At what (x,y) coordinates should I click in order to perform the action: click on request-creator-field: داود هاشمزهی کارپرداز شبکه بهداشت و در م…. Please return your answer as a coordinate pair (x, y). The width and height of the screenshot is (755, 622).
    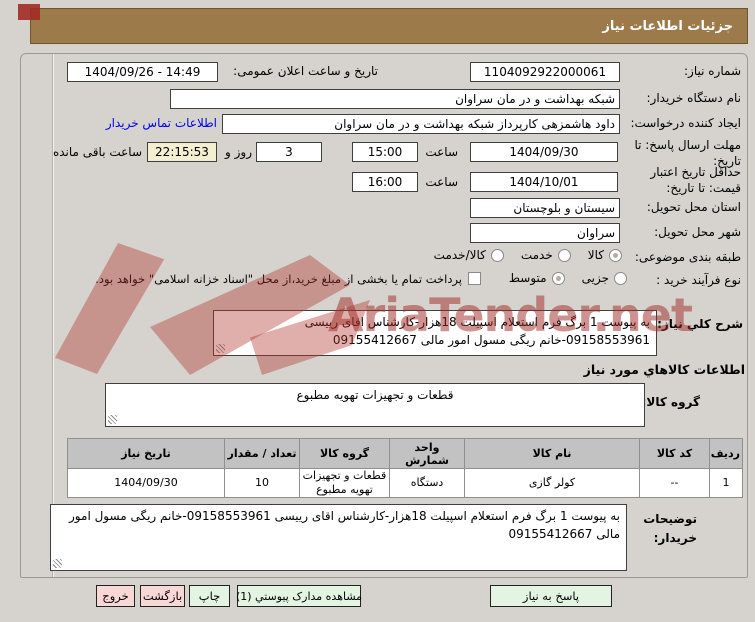
    Looking at the image, I should click on (421, 124).